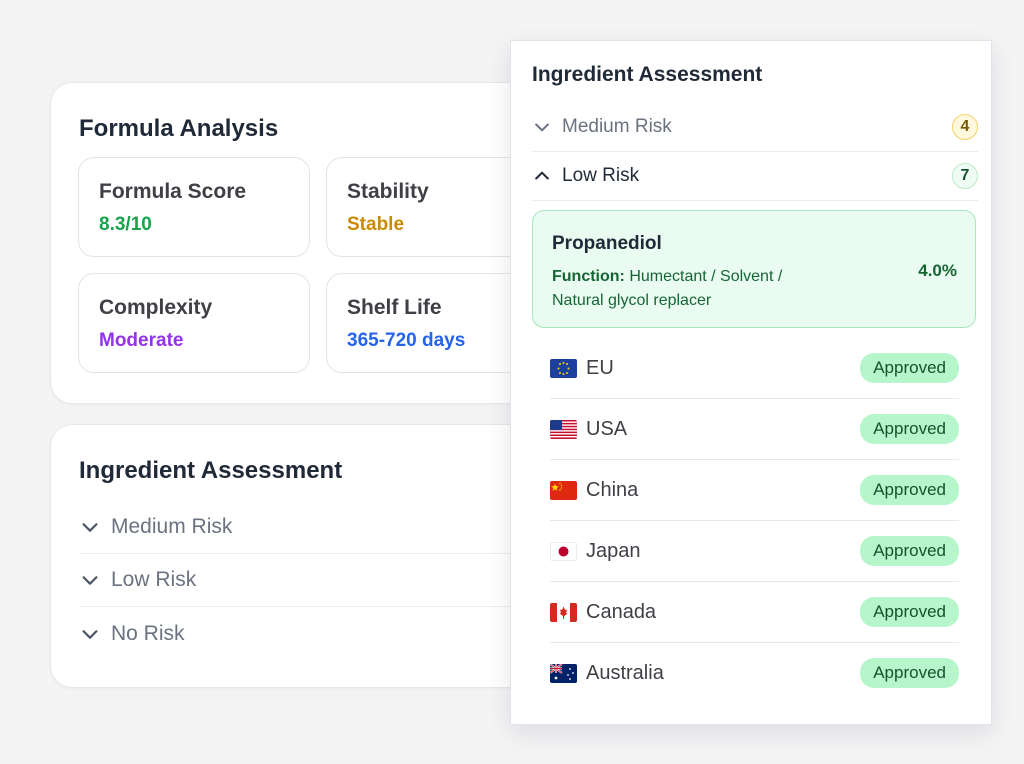 Image resolution: width=1024 pixels, height=764 pixels. Describe the element at coordinates (194, 323) in the screenshot. I see `complexity-tile: Complexity Moderate` at that location.